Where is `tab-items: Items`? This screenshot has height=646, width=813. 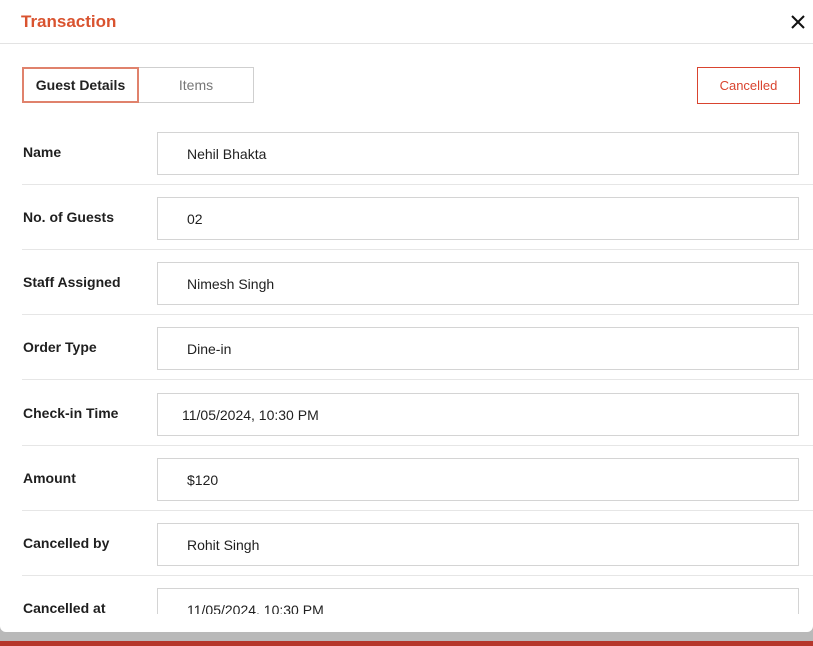
tab-items: Items is located at coordinates (196, 85).